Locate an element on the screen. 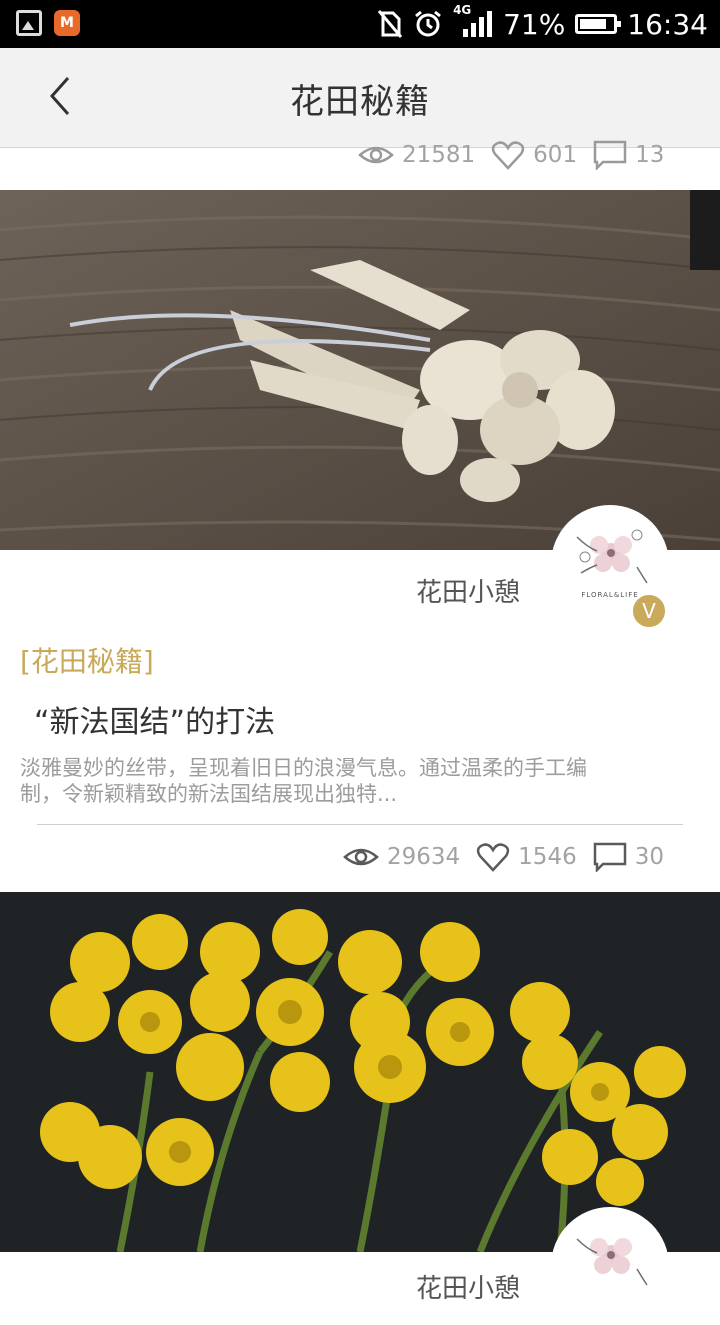  article-category: [花田秘籍] is located at coordinates (87, 660).